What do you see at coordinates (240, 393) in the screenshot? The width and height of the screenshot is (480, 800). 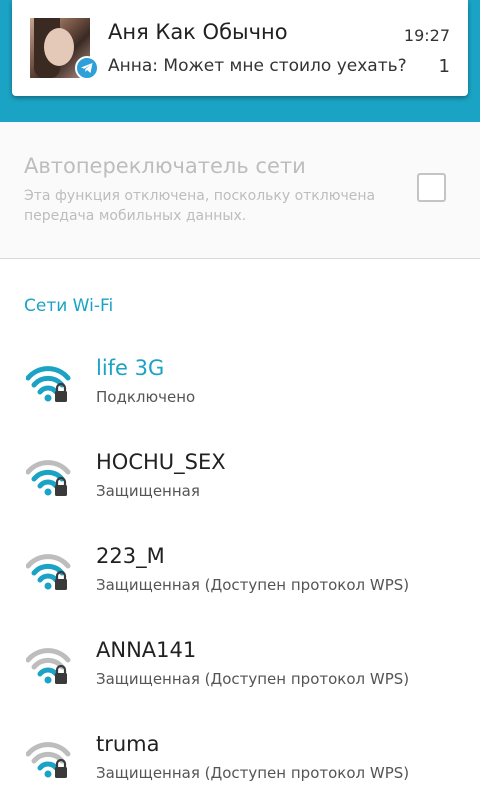 I see `wifi-network-item: life 3G Подключено` at bounding box center [240, 393].